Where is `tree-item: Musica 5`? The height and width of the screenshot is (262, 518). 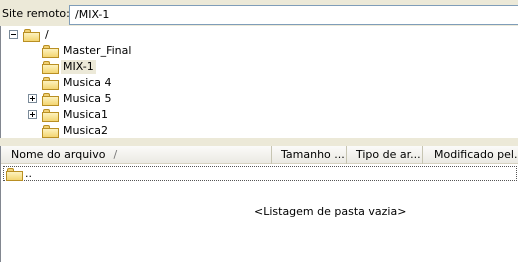 tree-item: Musica 5 is located at coordinates (101, 99).